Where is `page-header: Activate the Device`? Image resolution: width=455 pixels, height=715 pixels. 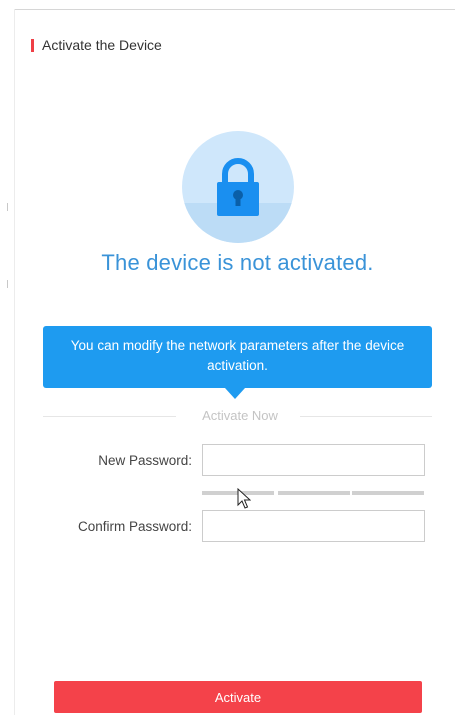
page-header: Activate the Device is located at coordinates (96, 45).